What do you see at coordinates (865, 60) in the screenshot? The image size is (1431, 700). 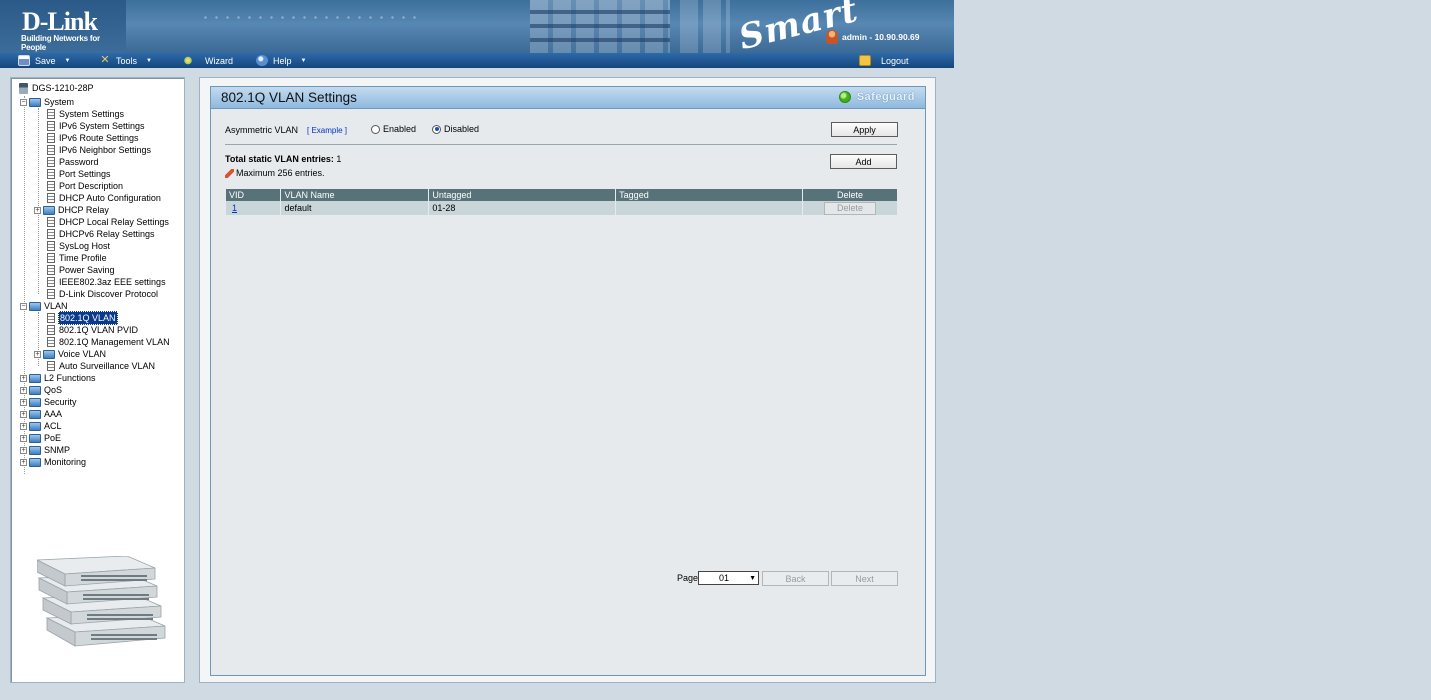 I see `logout-icon` at bounding box center [865, 60].